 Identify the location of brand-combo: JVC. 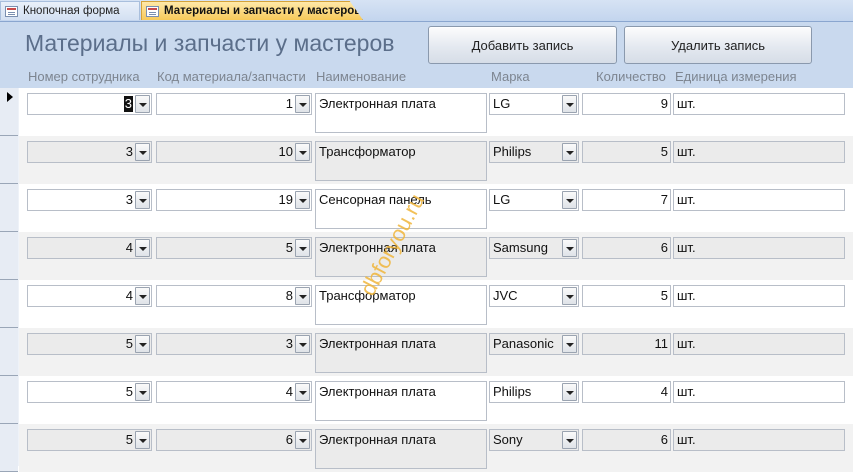
(534, 296).